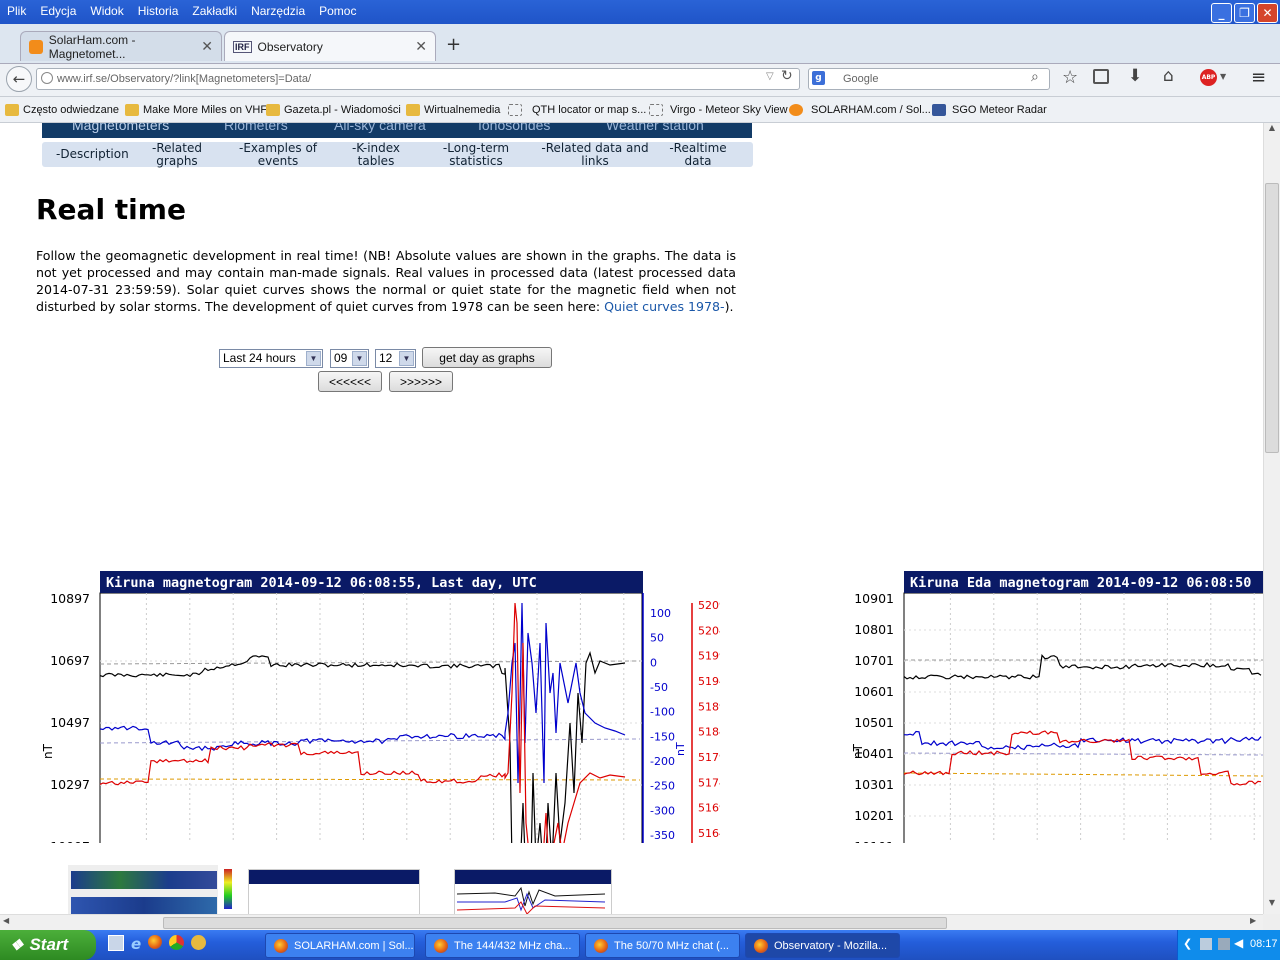  I want to click on horizontal-scrollbar: ◀ ▶, so click(631, 922).